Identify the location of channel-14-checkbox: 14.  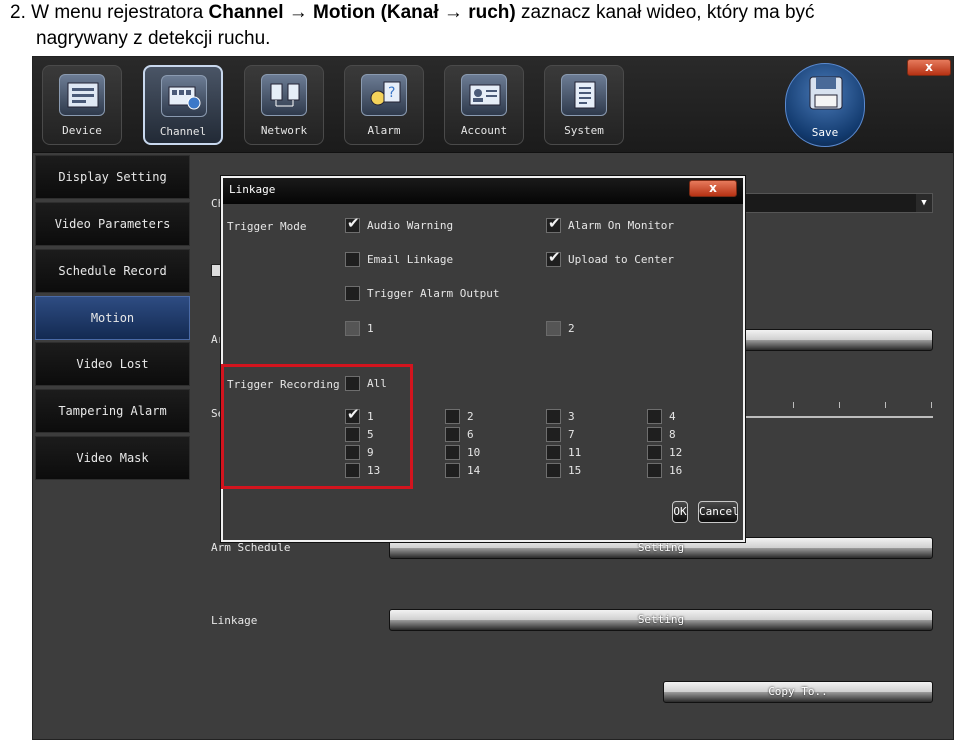
(462, 470).